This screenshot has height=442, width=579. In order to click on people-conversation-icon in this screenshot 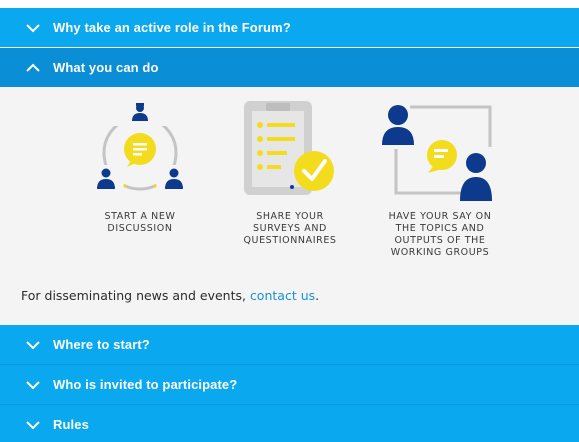, I will do `click(437, 153)`.